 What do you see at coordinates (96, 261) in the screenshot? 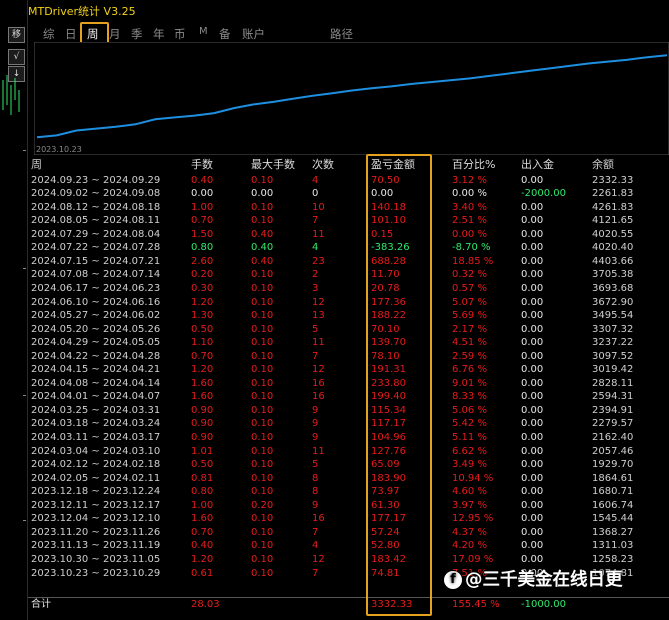
I see `cell-week: 2024.07.15 ~ 2024.07.21` at bounding box center [96, 261].